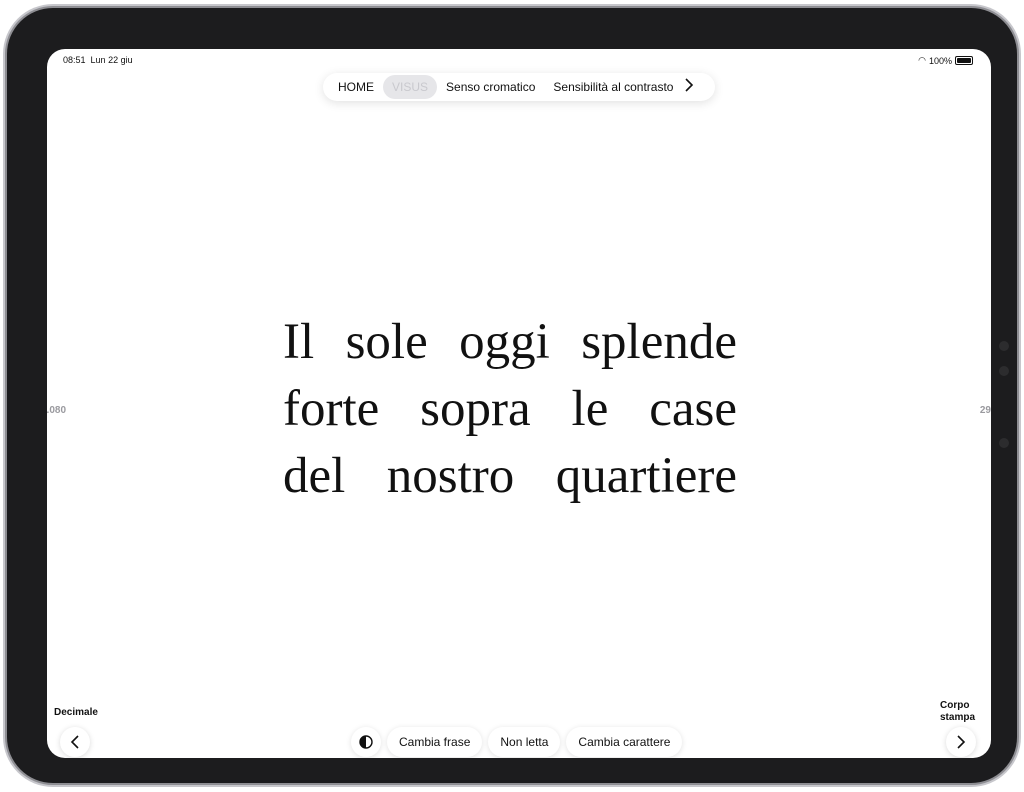  Describe the element at coordinates (922, 60) in the screenshot. I see `wifi-icon: ◠` at that location.